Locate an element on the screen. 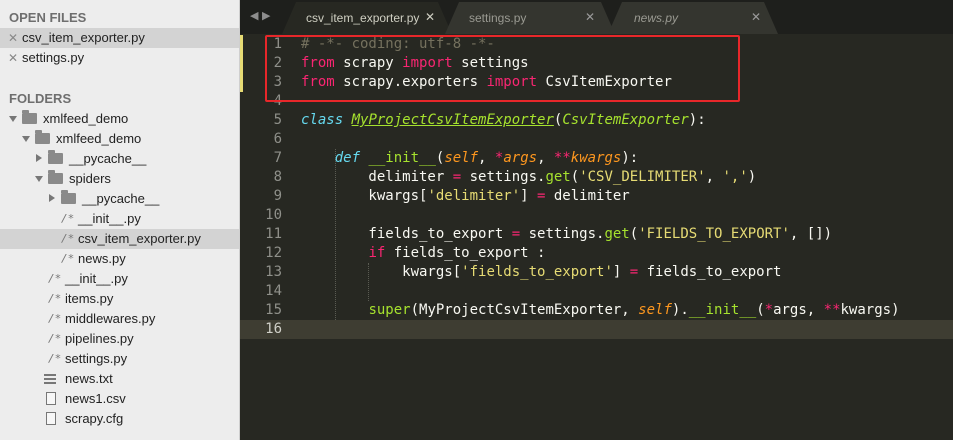  tab-settings: settings.py ✕ is located at coordinates (530, 18).